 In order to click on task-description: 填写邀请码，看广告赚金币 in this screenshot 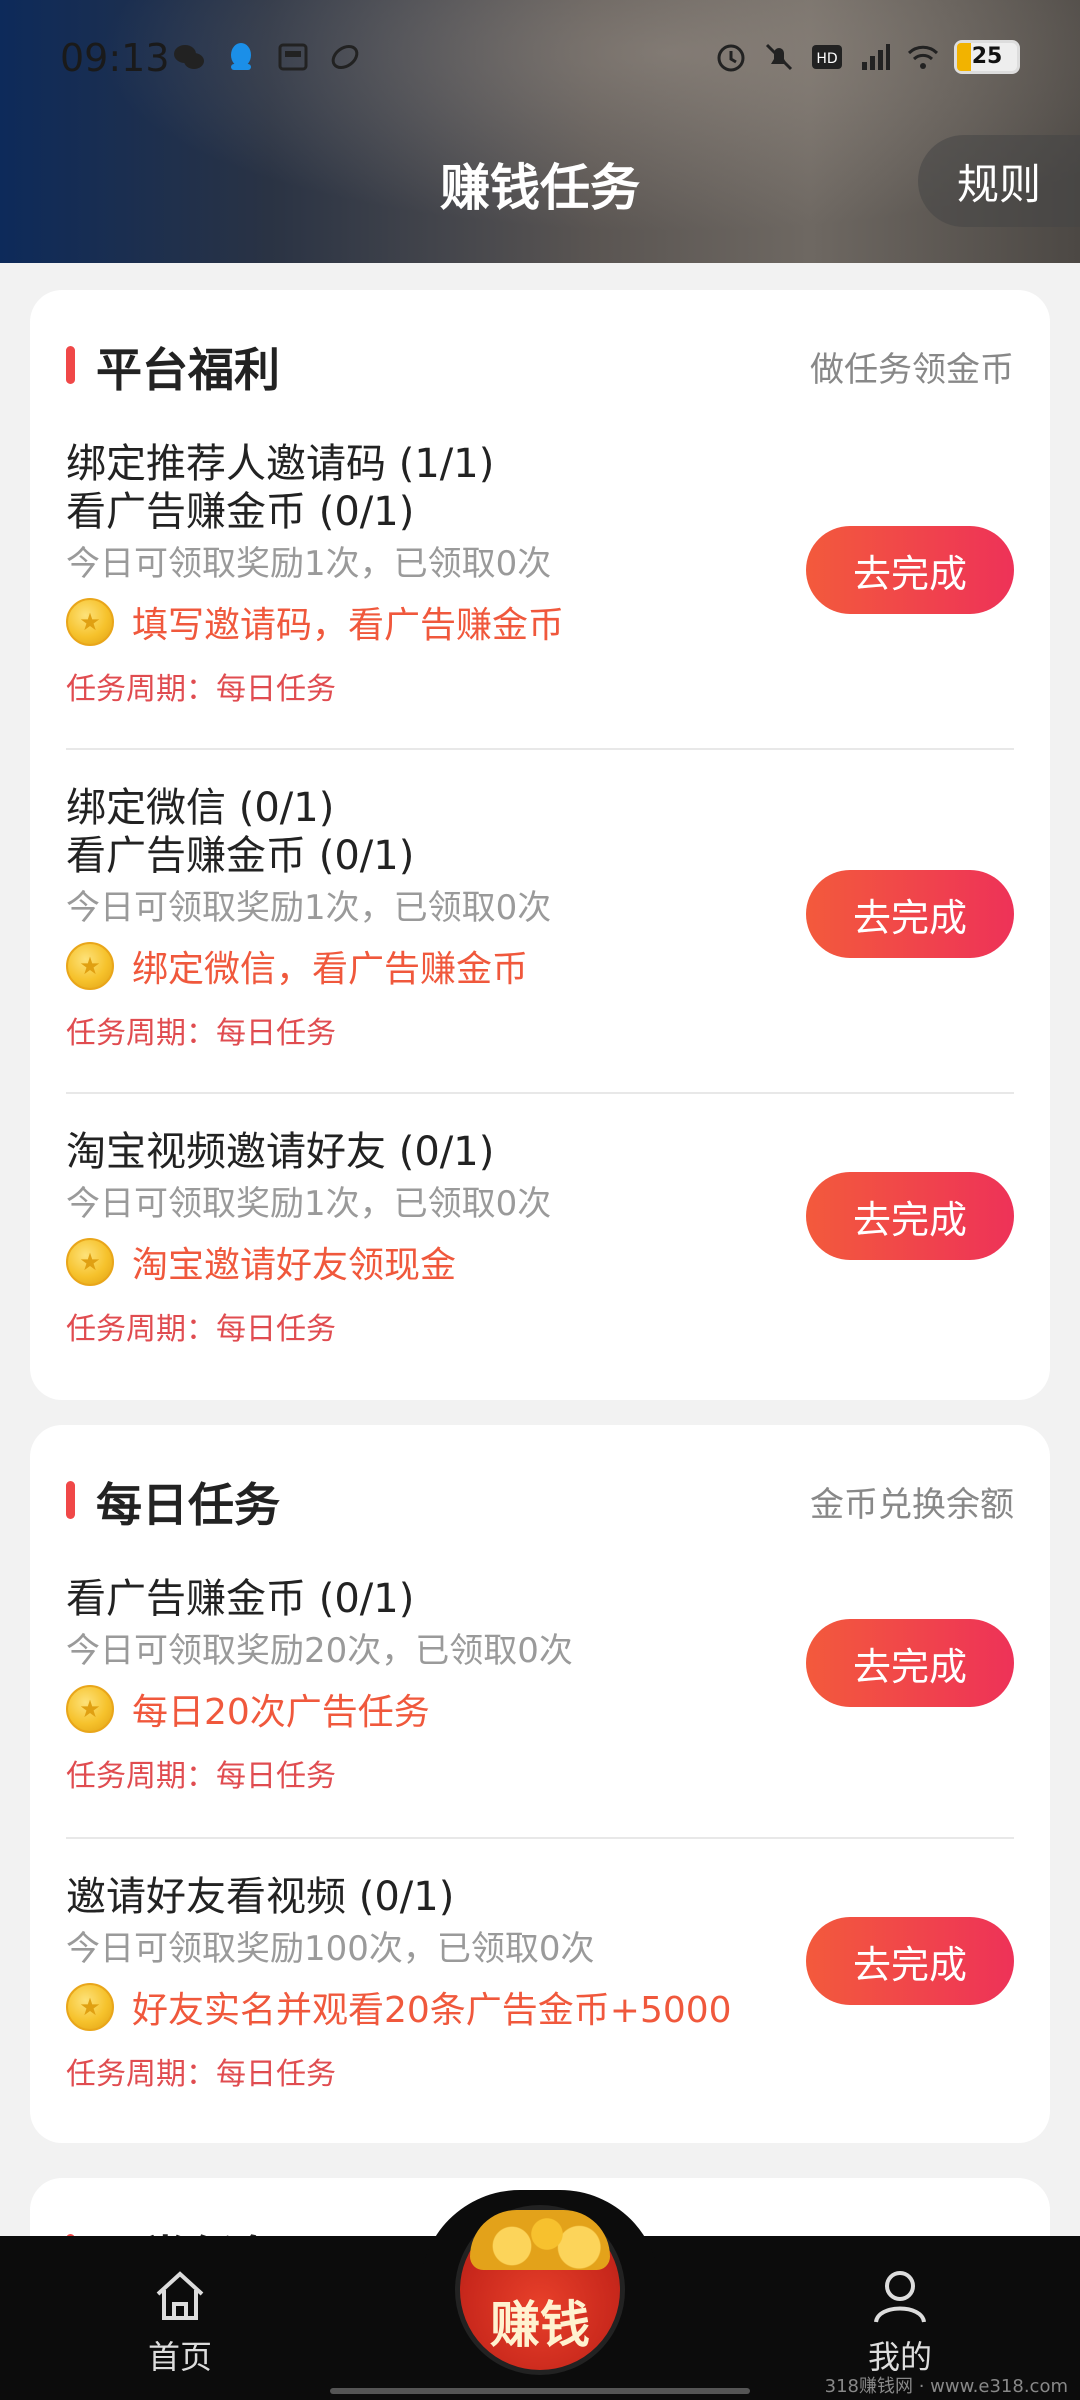, I will do `click(348, 625)`.